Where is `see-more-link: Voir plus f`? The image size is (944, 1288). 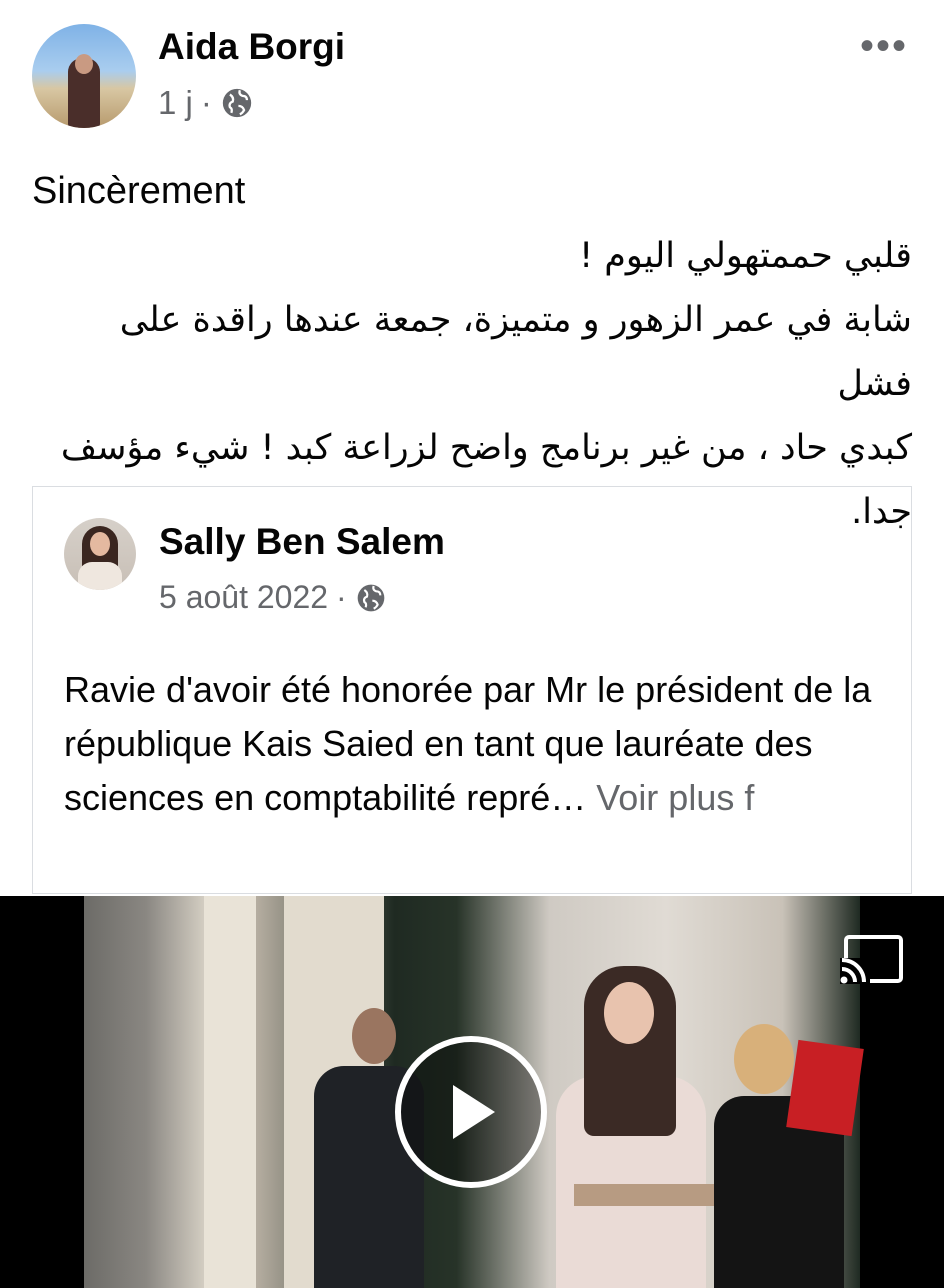
see-more-link: Voir plus f is located at coordinates (675, 797).